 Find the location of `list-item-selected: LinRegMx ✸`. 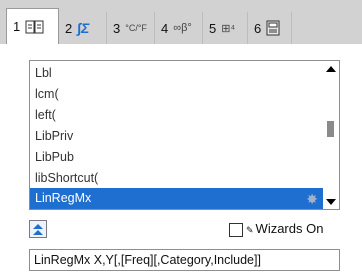

list-item-selected: LinRegMx ✸ is located at coordinates (177, 198).